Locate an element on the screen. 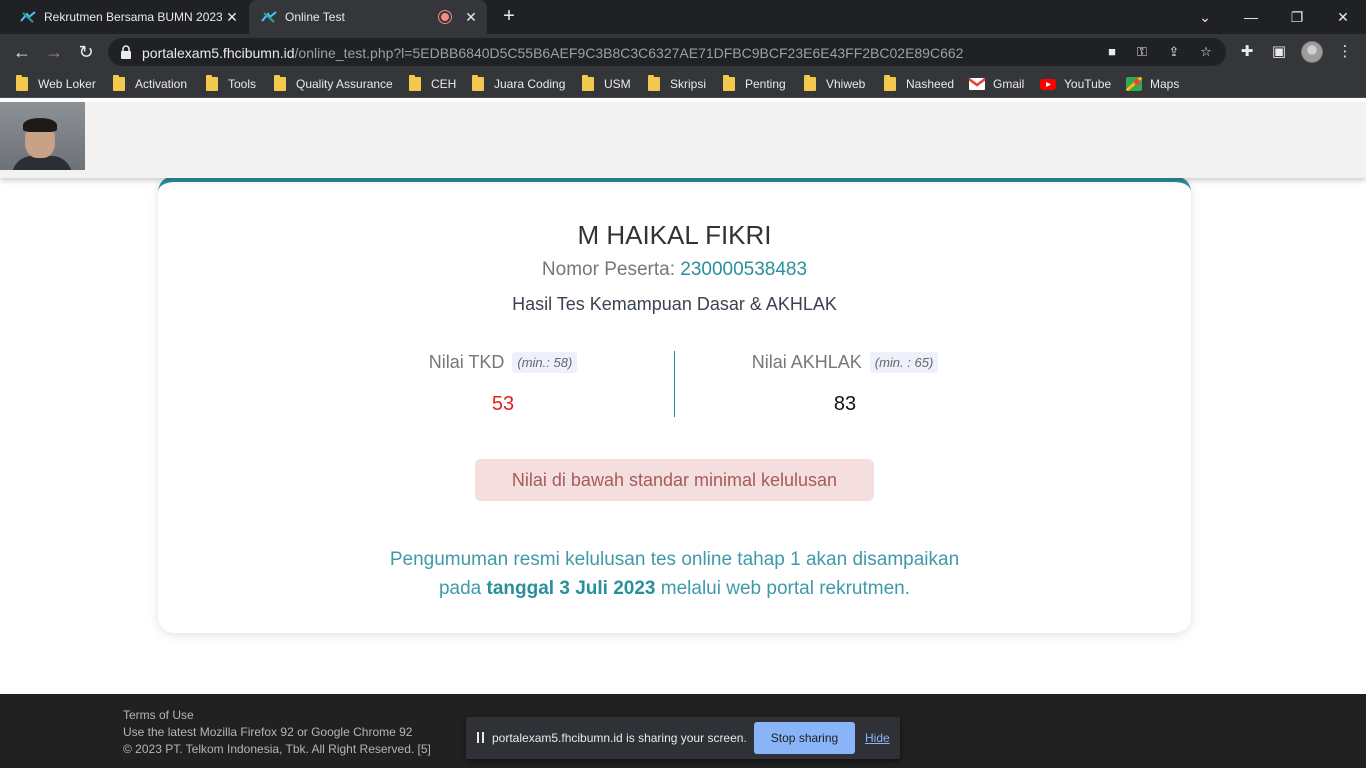 Image resolution: width=1366 pixels, height=768 pixels. bookmark-vhiweb: Vhiweb is located at coordinates (834, 84).